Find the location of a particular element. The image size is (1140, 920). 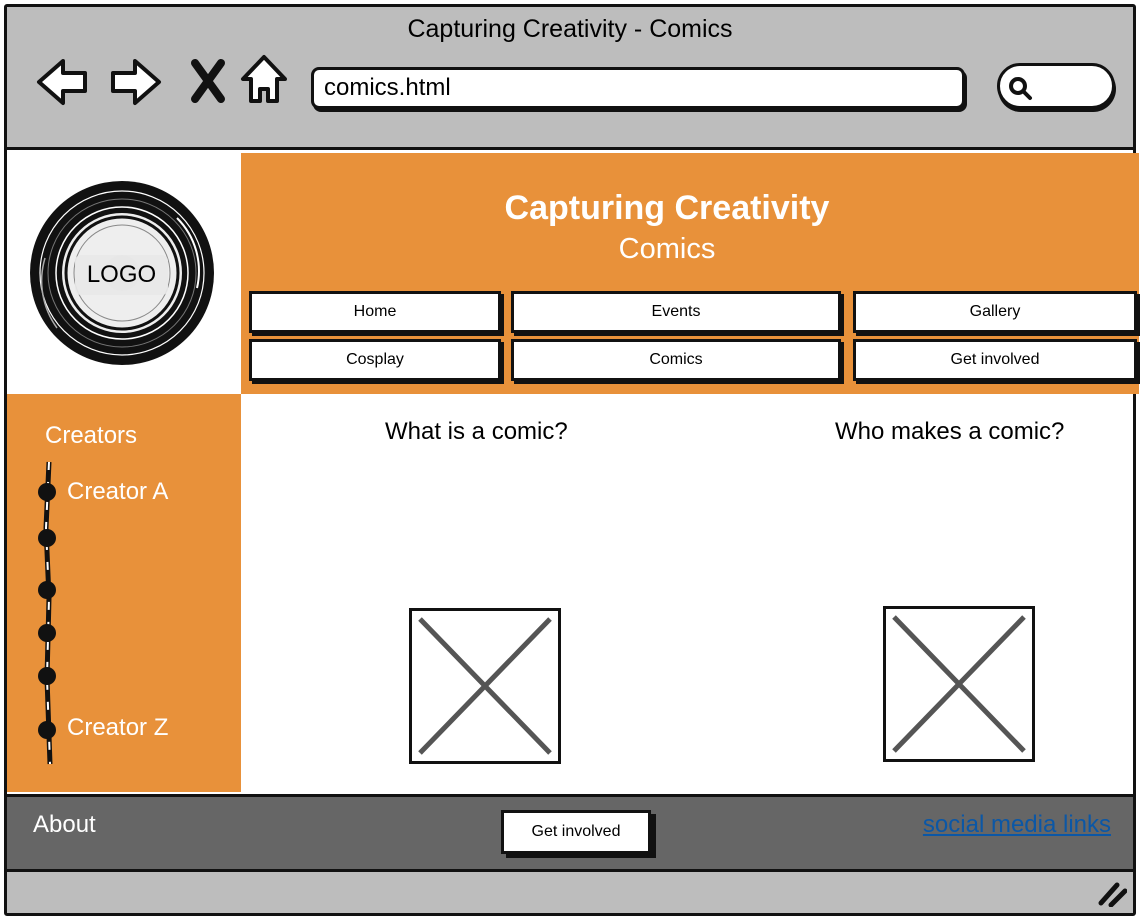

nav-gallery-button: Gallery is located at coordinates (995, 312).